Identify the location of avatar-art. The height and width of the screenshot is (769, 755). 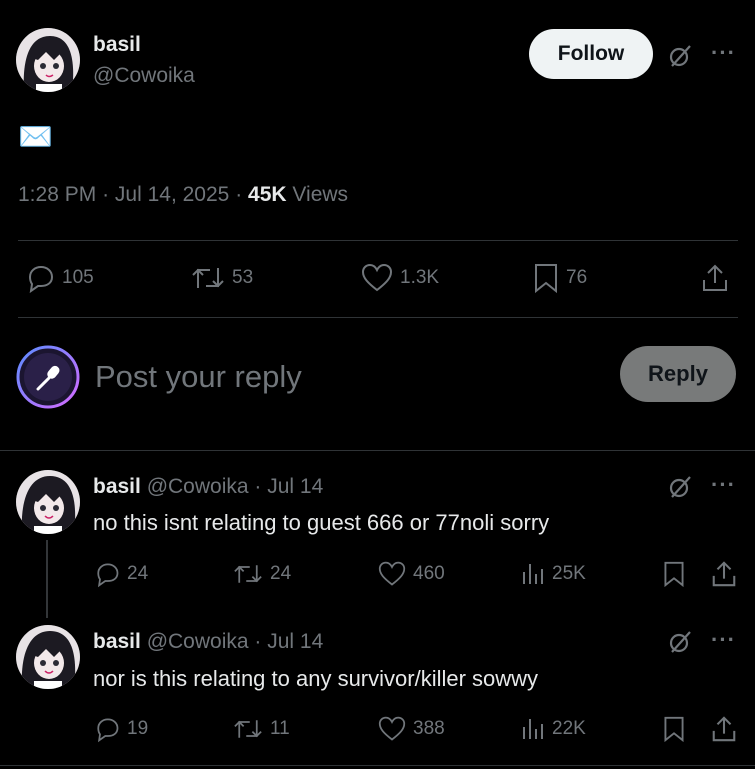
(48, 60).